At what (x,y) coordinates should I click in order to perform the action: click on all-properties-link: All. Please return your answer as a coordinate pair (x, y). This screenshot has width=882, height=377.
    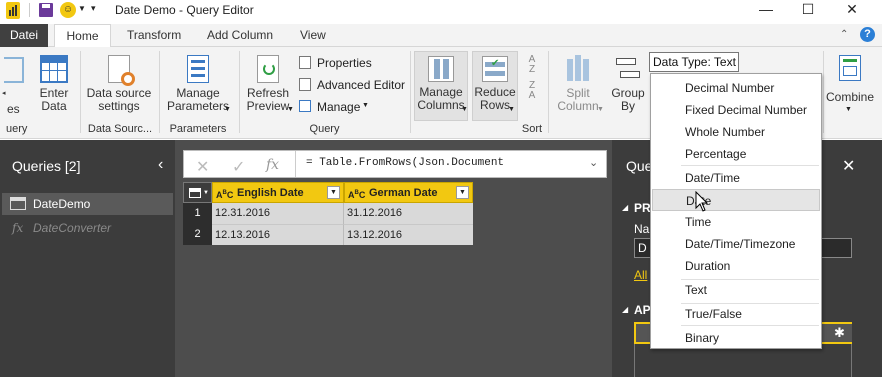
    Looking at the image, I should click on (640, 275).